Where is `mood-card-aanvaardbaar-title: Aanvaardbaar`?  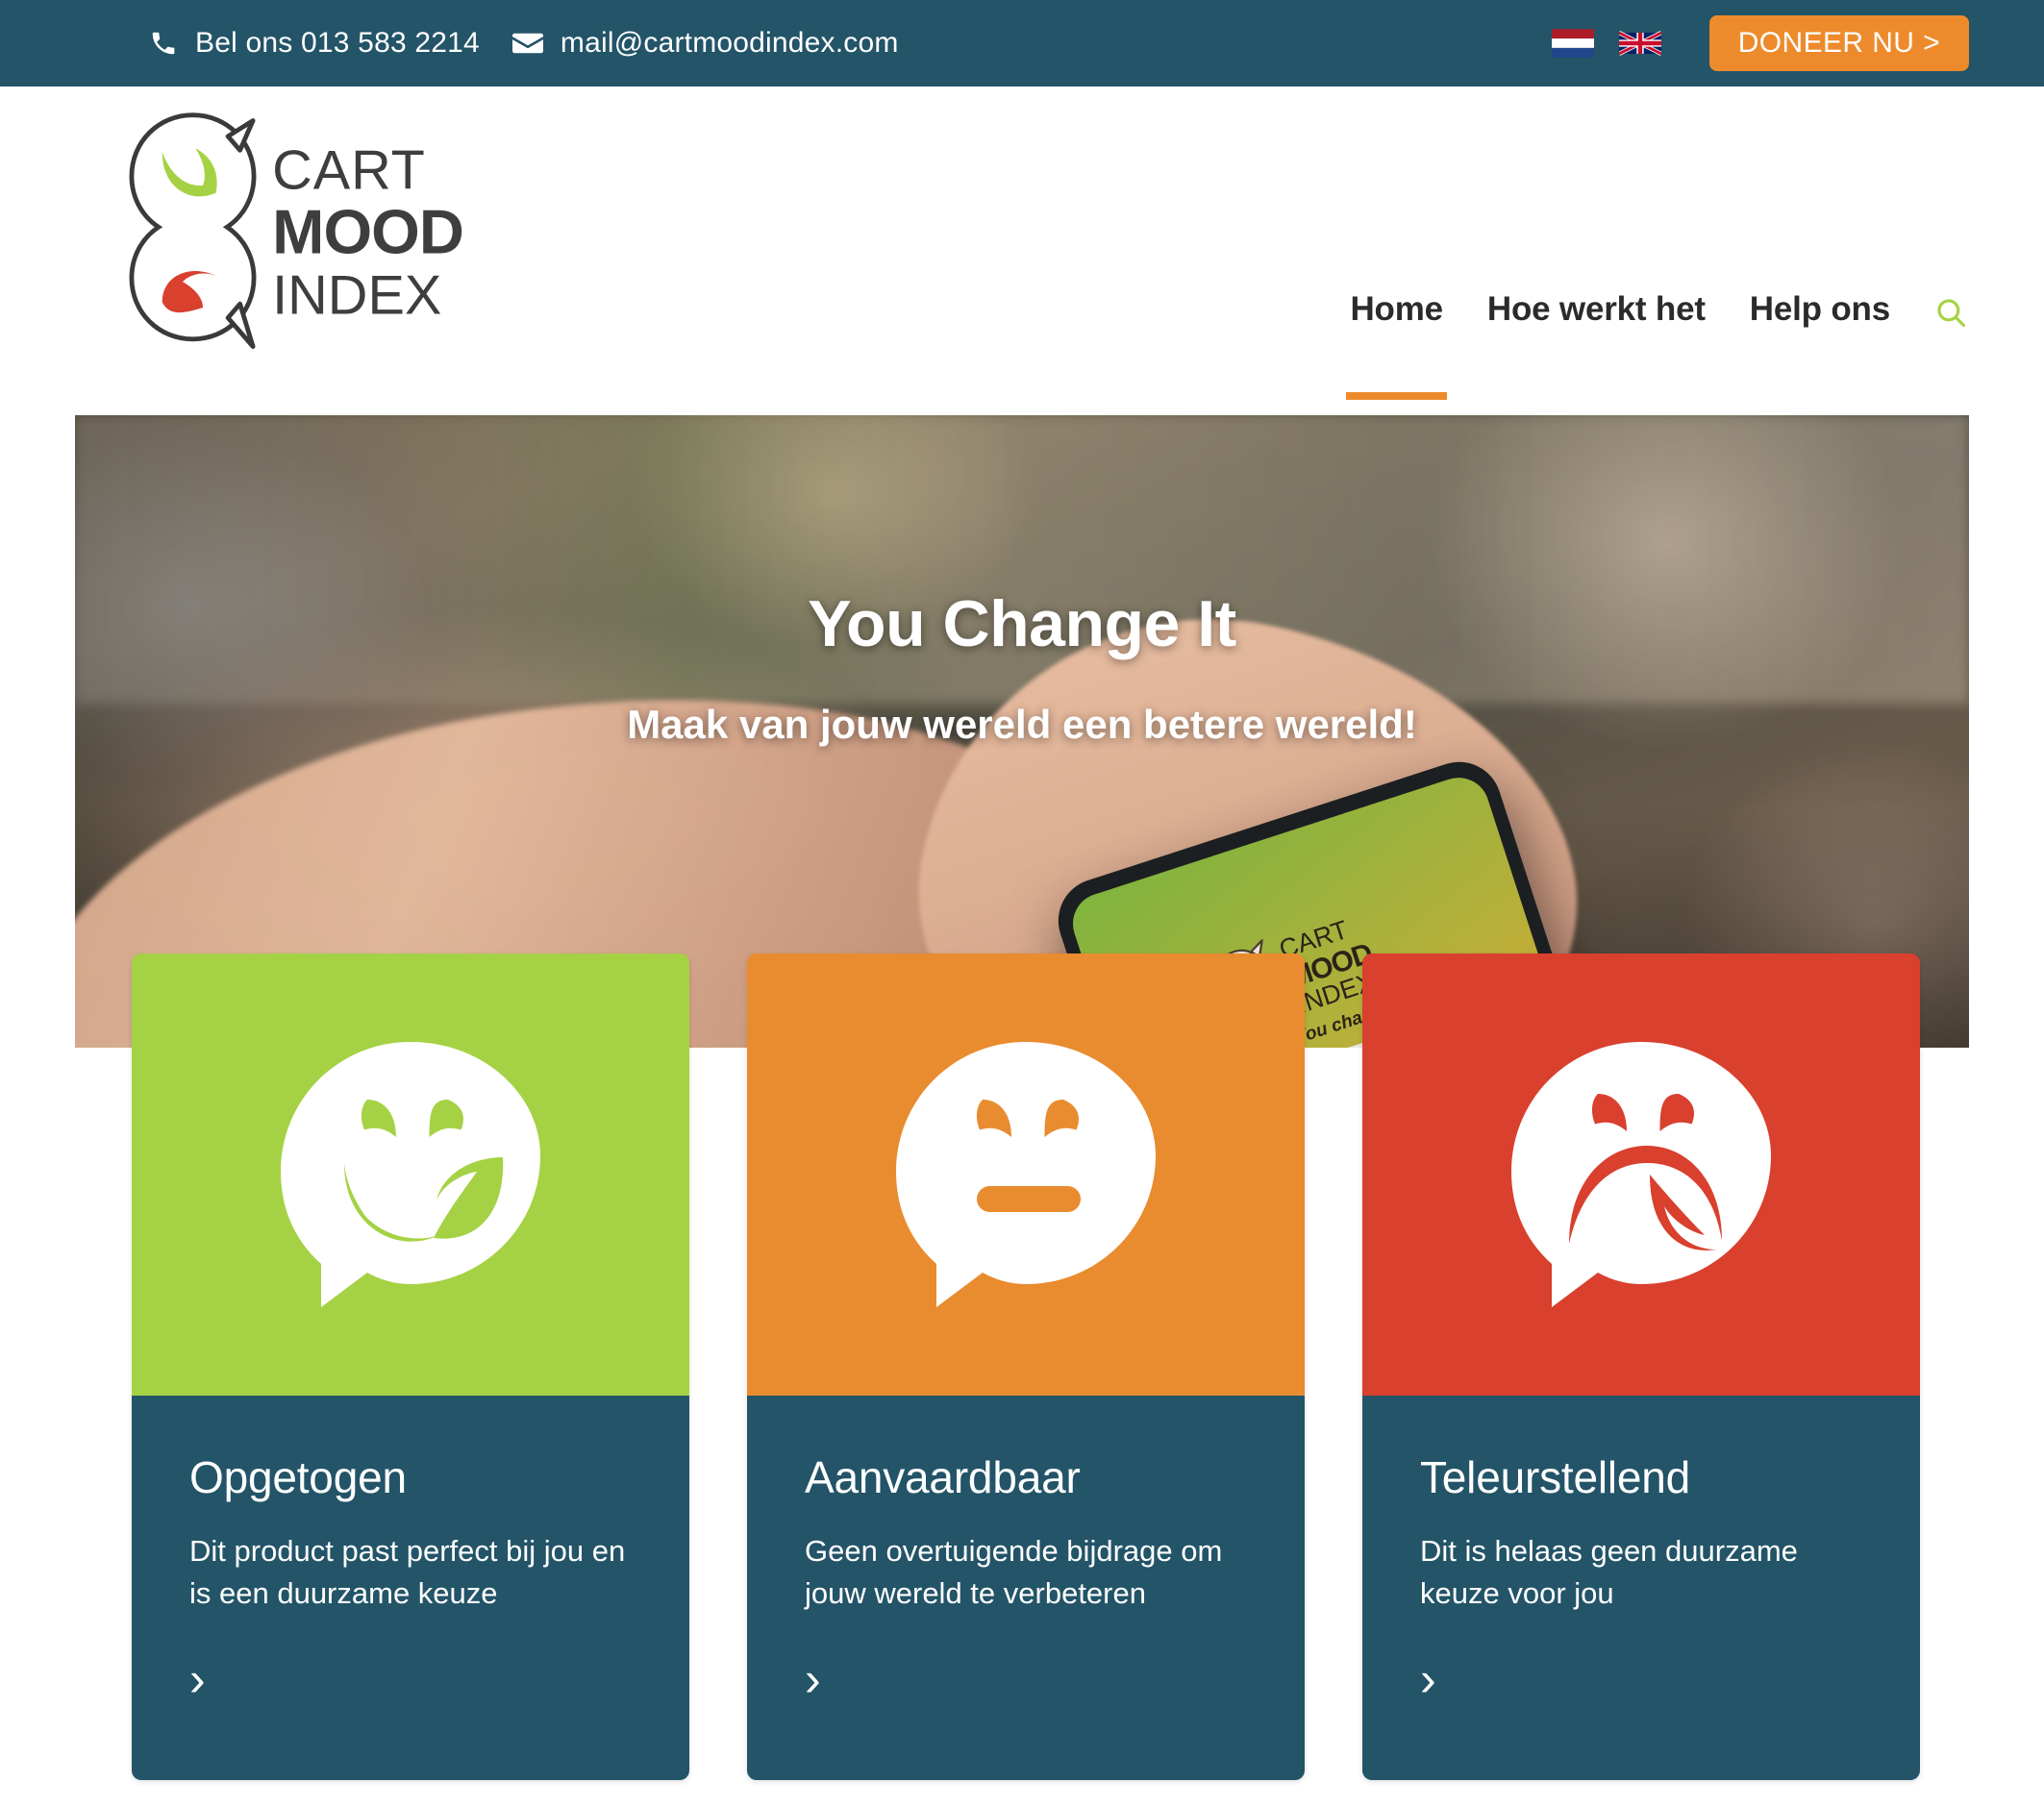
mood-card-aanvaardbaar-title: Aanvaardbaar is located at coordinates (943, 1477).